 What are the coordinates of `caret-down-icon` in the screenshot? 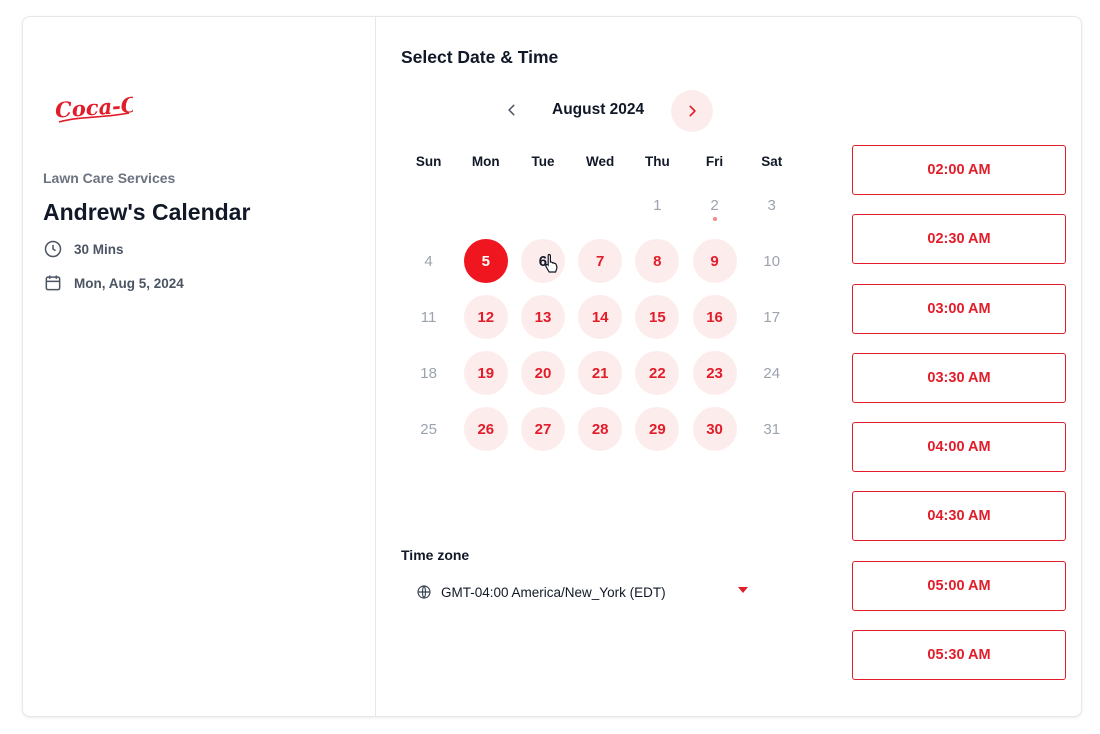 It's located at (743, 590).